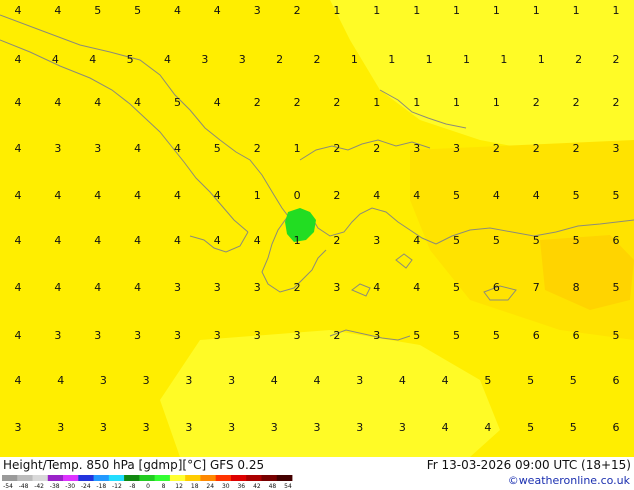  What do you see at coordinates (210, 486) in the screenshot?
I see `legend-tick-label: 24` at bounding box center [210, 486].